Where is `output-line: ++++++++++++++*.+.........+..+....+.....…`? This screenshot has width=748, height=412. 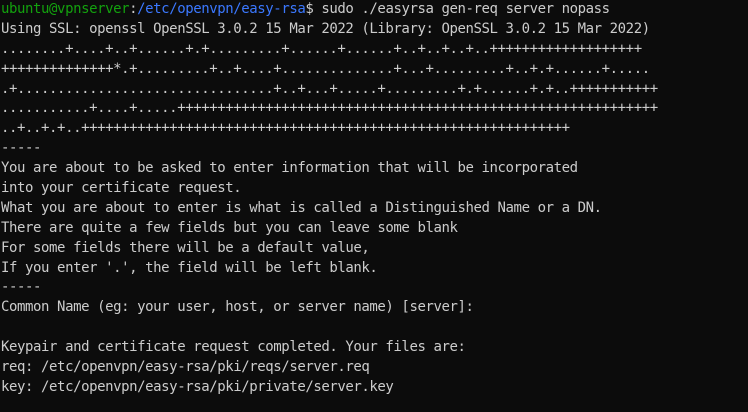 output-line: ++++++++++++++*.+.........+..+....+.....… is located at coordinates (325, 68).